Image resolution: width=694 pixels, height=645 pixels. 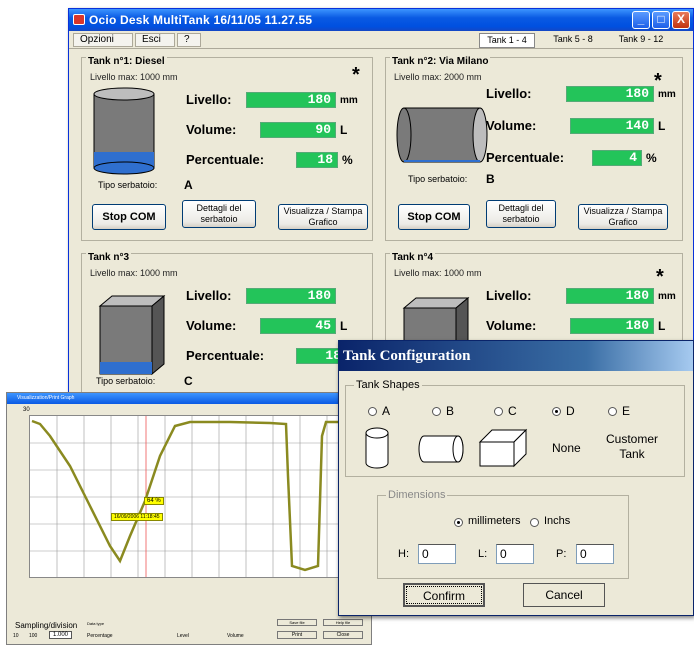 What do you see at coordinates (570, 411) in the screenshot?
I see `shape-d-label: D` at bounding box center [570, 411].